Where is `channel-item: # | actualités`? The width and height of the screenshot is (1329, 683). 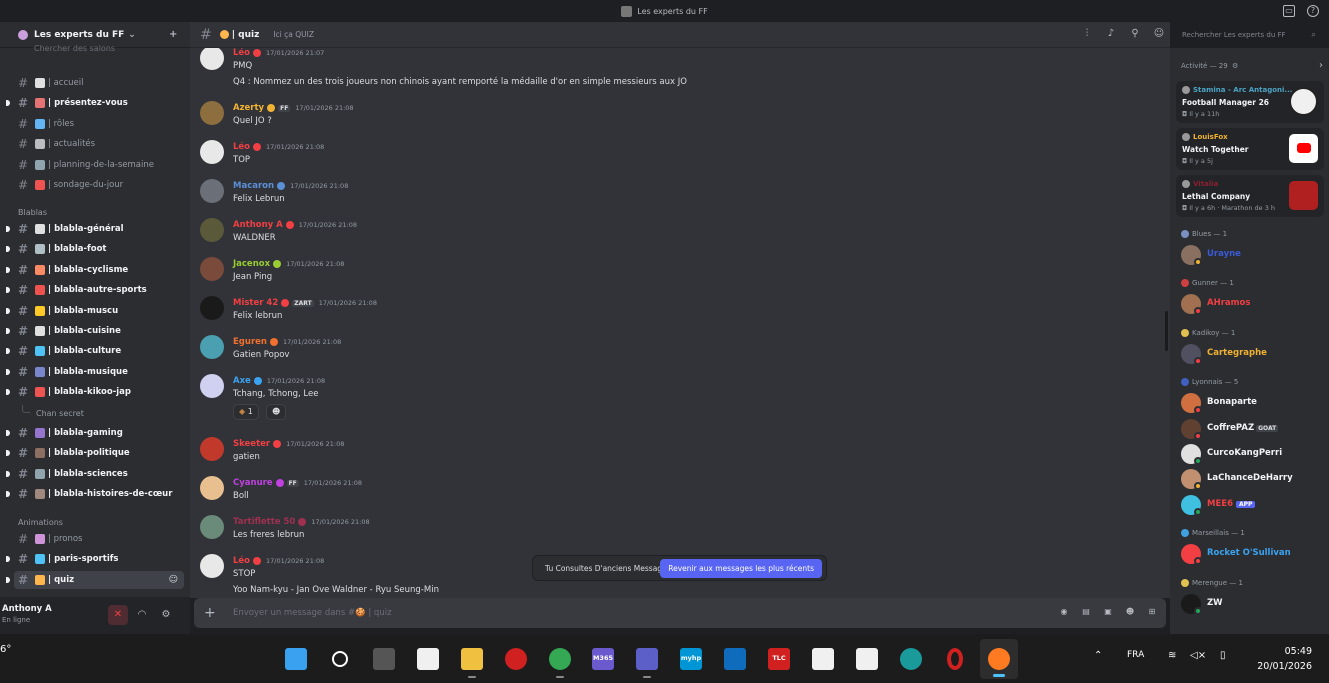
channel-item: # | actualités is located at coordinates (99, 144).